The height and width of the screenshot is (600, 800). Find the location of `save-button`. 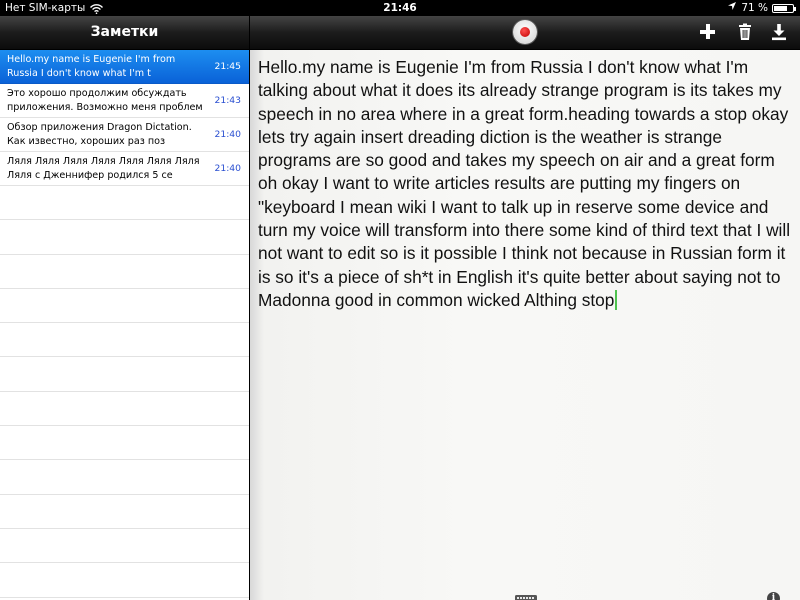

save-button is located at coordinates (779, 32).